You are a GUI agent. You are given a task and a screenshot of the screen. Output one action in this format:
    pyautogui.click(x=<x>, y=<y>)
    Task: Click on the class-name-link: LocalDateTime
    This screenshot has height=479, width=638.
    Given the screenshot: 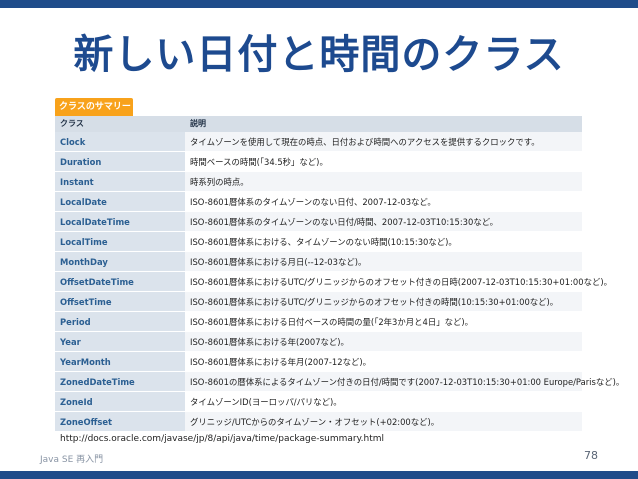 What is the action you would take?
    pyautogui.click(x=120, y=221)
    